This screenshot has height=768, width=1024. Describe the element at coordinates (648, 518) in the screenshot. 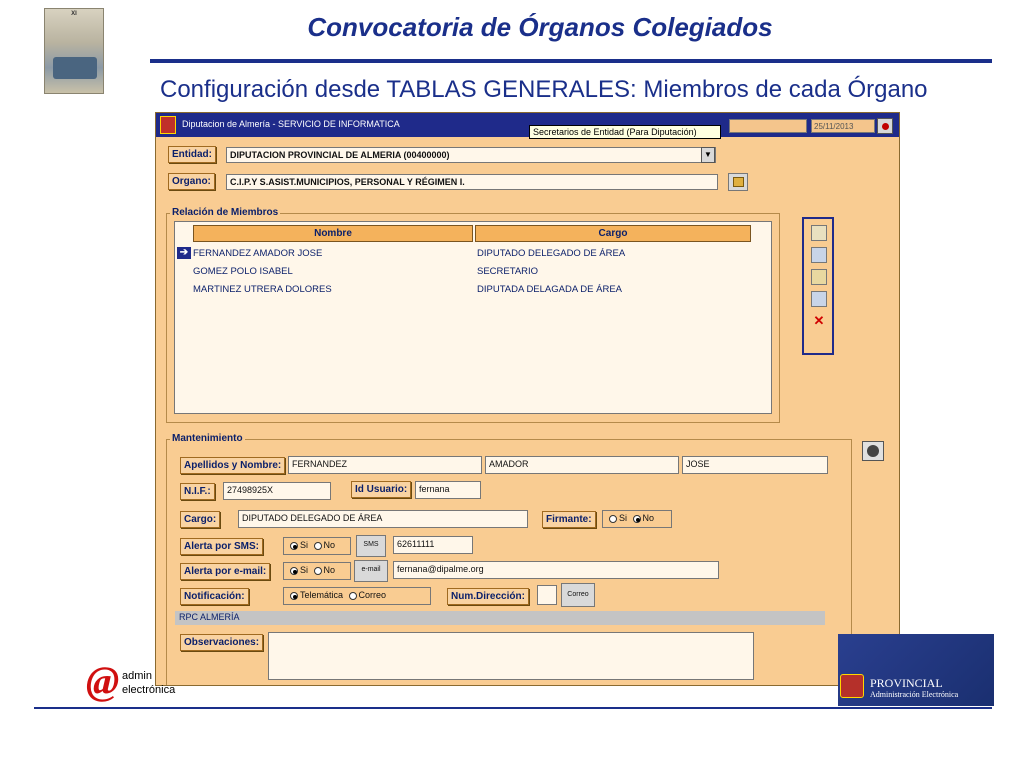

I see `firmante-no-label: No` at that location.